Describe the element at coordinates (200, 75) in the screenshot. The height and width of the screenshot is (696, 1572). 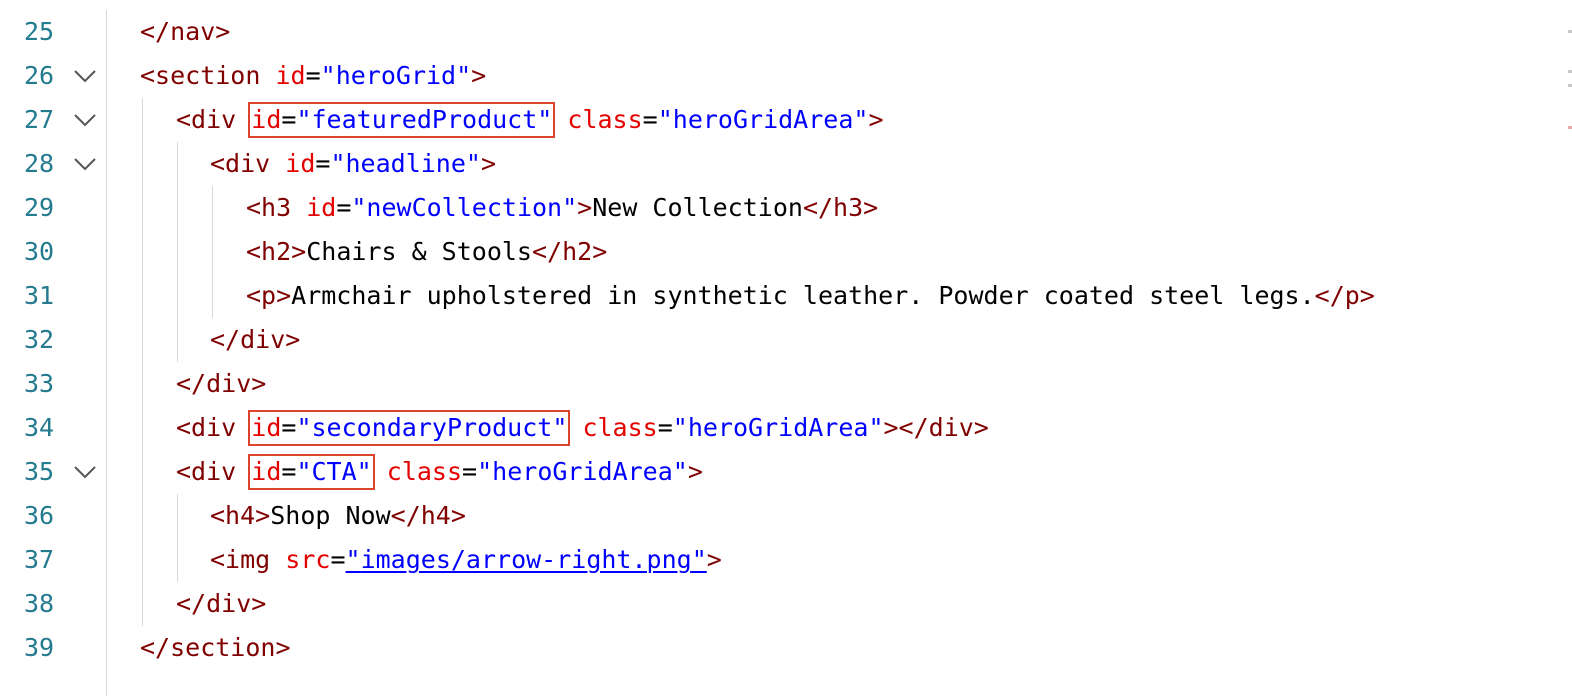
I see `tag-token: <section` at that location.